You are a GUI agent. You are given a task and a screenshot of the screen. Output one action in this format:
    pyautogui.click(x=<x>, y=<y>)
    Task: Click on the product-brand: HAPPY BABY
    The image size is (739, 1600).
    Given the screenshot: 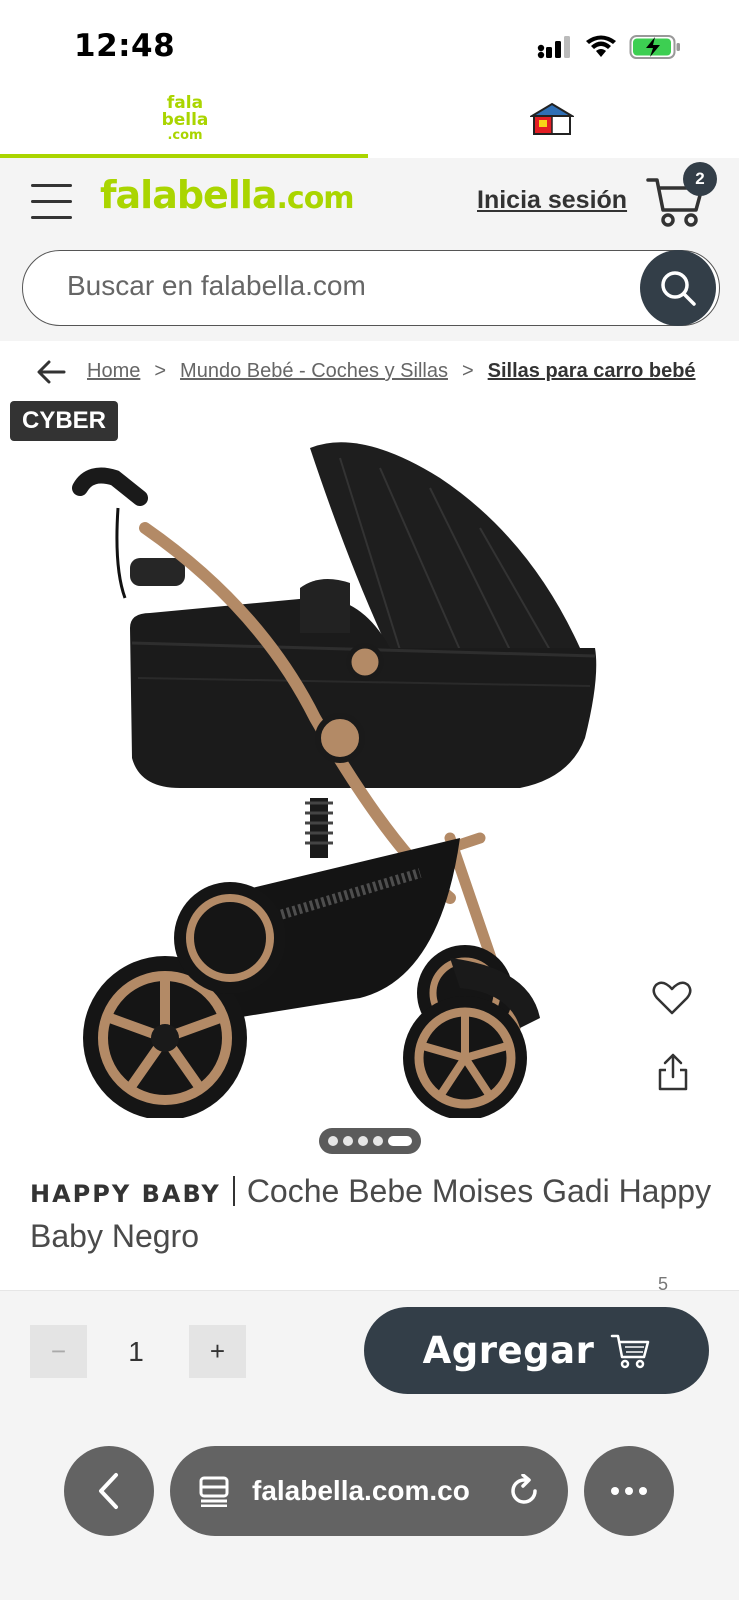 What is the action you would take?
    pyautogui.click(x=125, y=1194)
    